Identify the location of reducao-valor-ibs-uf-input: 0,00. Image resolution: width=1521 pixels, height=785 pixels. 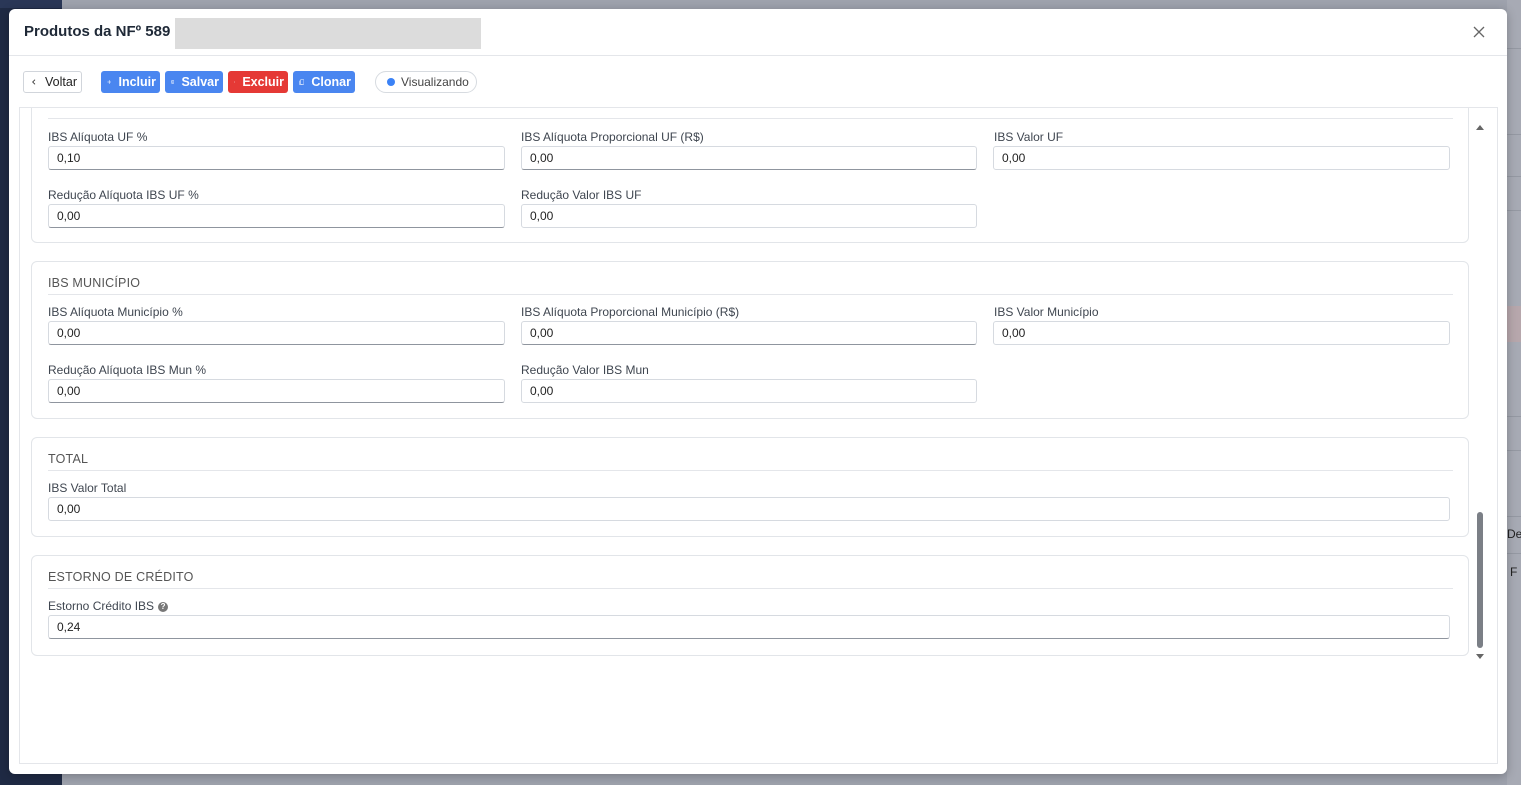
(749, 216).